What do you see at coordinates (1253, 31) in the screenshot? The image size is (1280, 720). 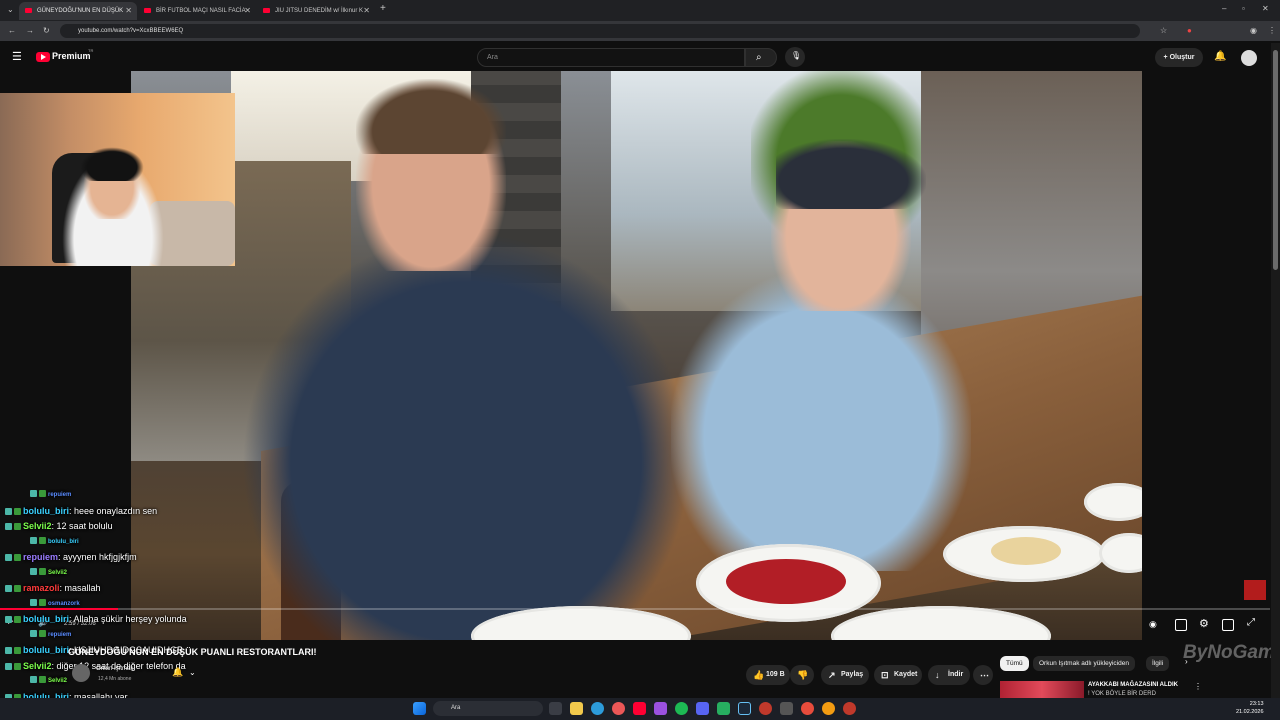 I see `profile-icon: ◉` at bounding box center [1253, 31].